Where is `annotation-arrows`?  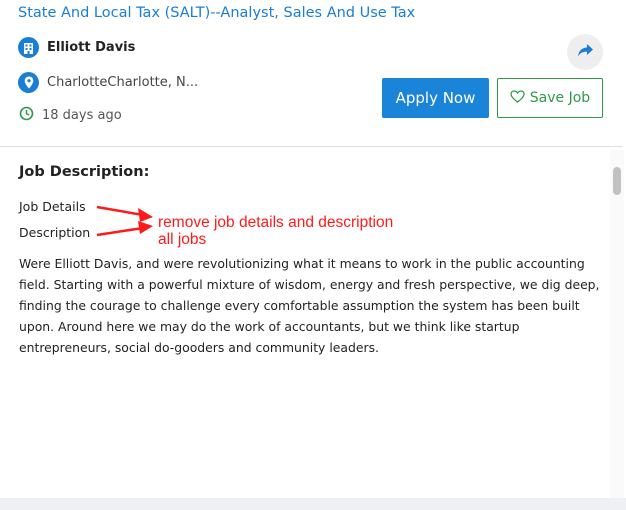
annotation-arrows is located at coordinates (124, 221).